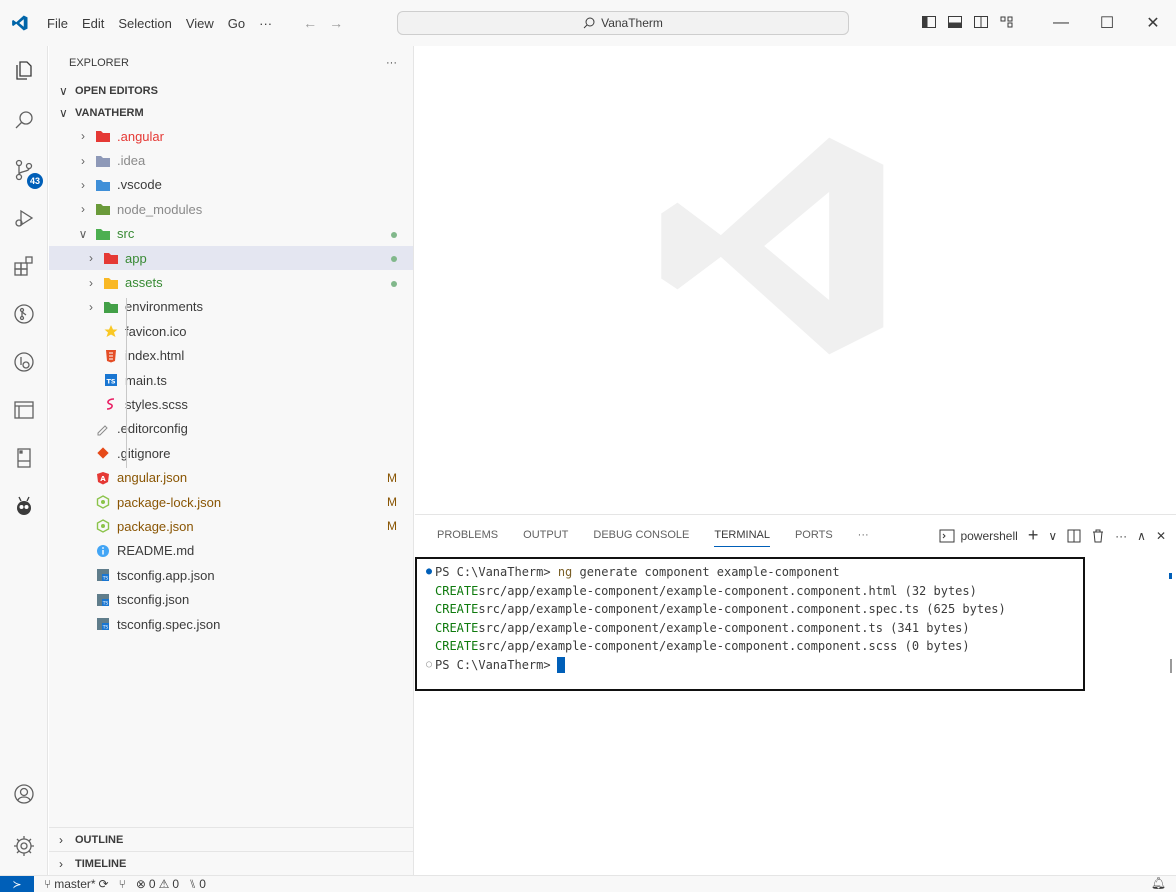  Describe the element at coordinates (104, 884) in the screenshot. I see `sync-icon: ⟳` at that location.